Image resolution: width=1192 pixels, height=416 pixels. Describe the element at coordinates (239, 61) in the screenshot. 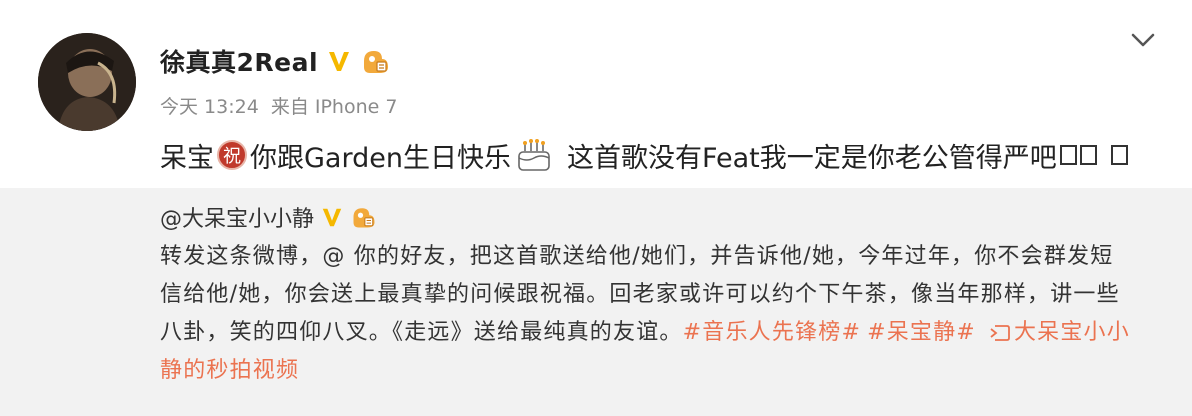

I see `author-name: 徐真真2Real` at that location.